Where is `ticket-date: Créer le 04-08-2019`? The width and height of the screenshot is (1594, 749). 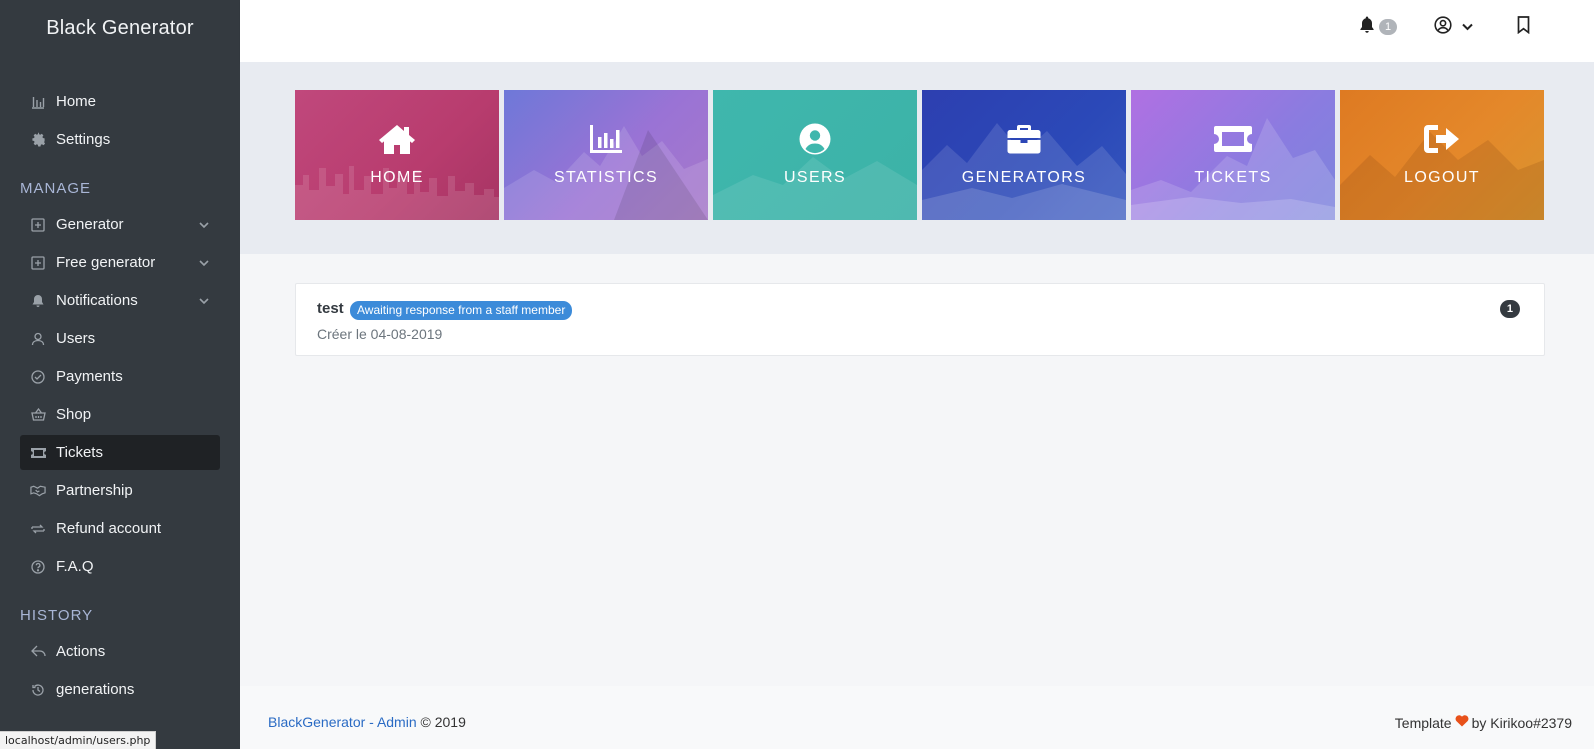
ticket-date: Créer le 04-08-2019 is located at coordinates (380, 334).